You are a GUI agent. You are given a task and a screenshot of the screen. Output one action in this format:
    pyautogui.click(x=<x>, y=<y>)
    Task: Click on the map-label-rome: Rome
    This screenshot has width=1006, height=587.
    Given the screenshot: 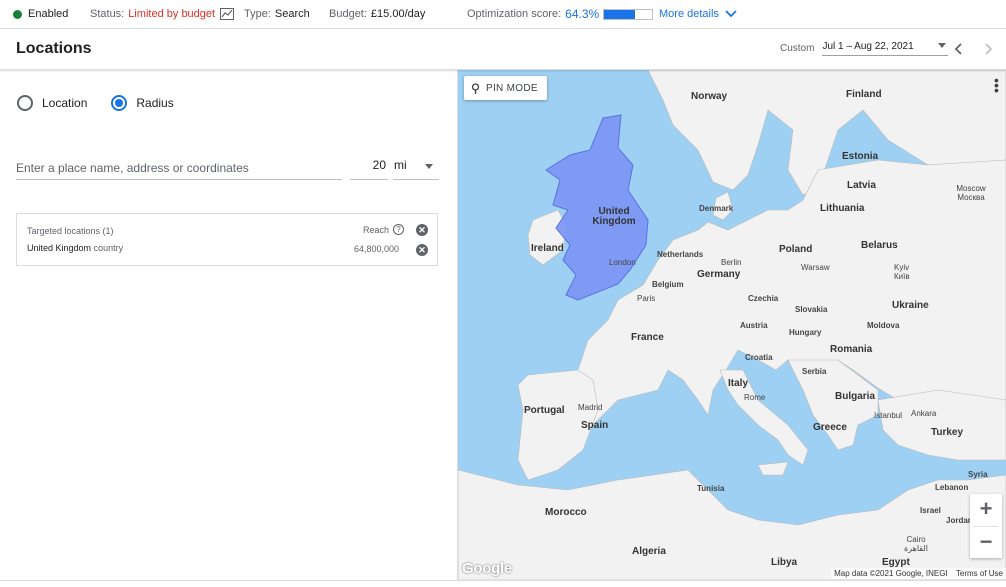 What is the action you would take?
    pyautogui.click(x=755, y=397)
    